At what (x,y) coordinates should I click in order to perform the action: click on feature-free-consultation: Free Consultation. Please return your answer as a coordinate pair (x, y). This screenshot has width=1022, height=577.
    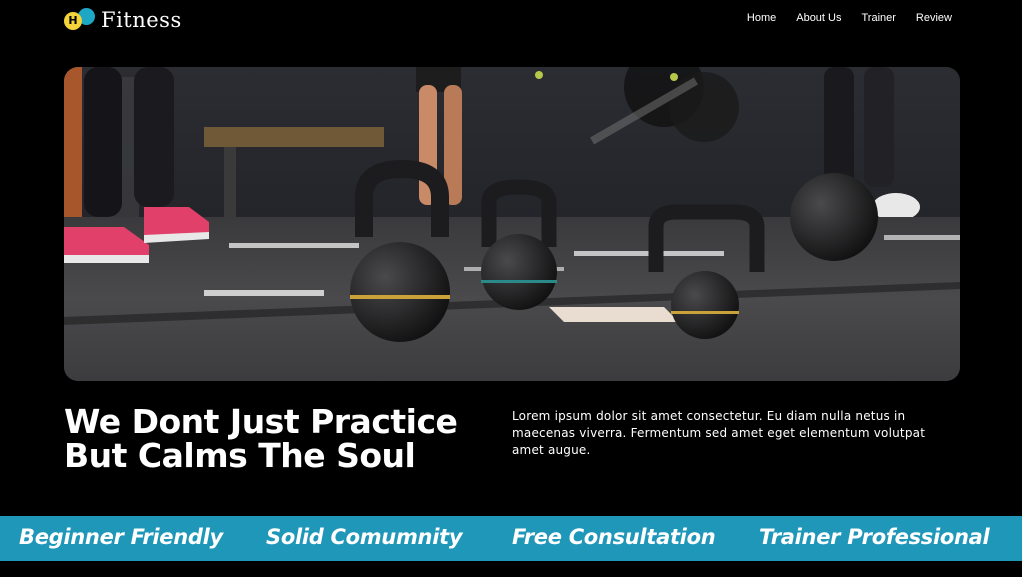
    Looking at the image, I should click on (614, 537).